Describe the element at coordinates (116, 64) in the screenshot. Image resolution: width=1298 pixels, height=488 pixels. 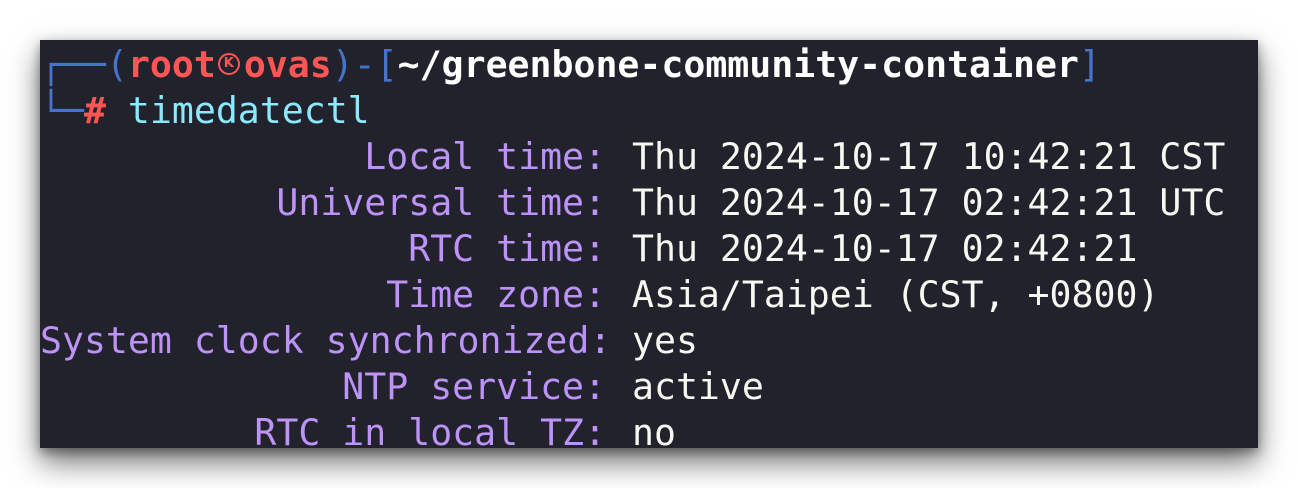
I see `prompt-open-paren: (` at that location.